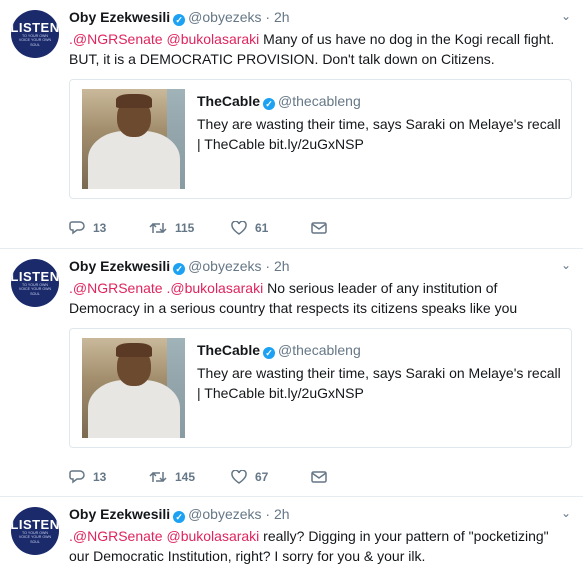  I want to click on retweet-button: 115, so click(190, 228).